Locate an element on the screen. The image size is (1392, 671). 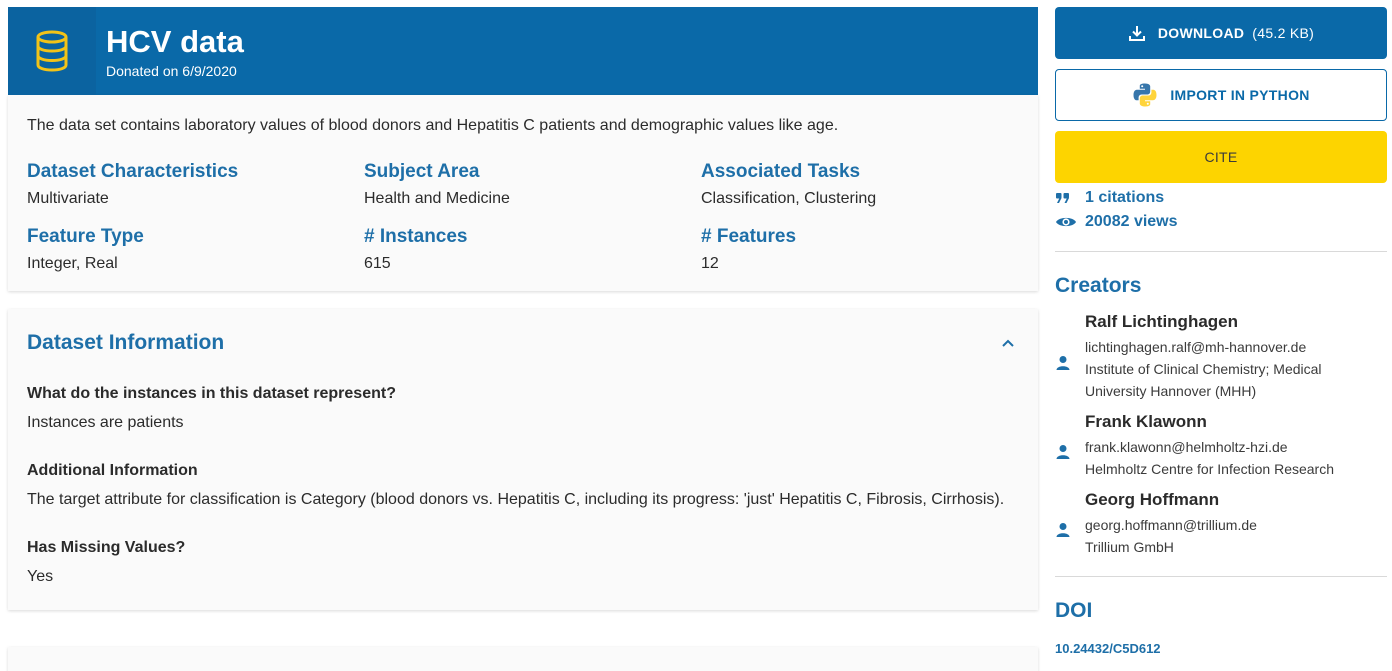
views-stat: 20082 views is located at coordinates (1221, 222).